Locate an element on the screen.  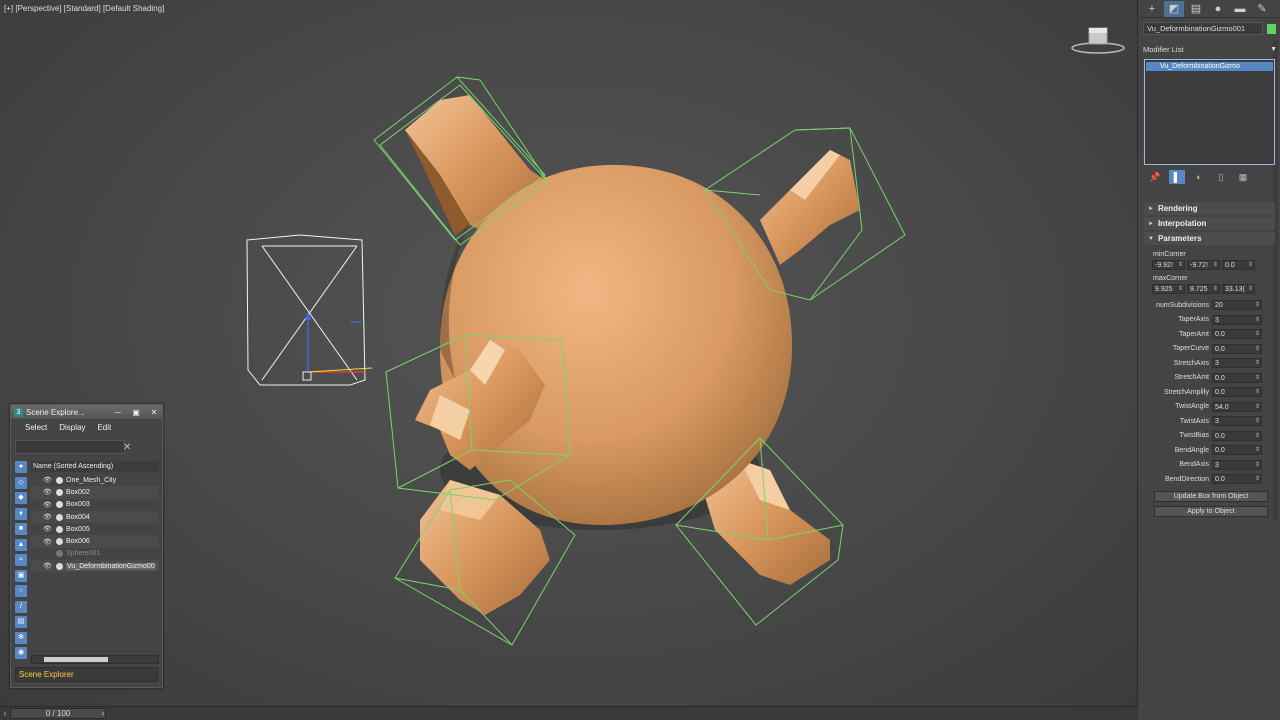
rollout-interpolation: ► Interpolation is located at coordinates (1209, 223).